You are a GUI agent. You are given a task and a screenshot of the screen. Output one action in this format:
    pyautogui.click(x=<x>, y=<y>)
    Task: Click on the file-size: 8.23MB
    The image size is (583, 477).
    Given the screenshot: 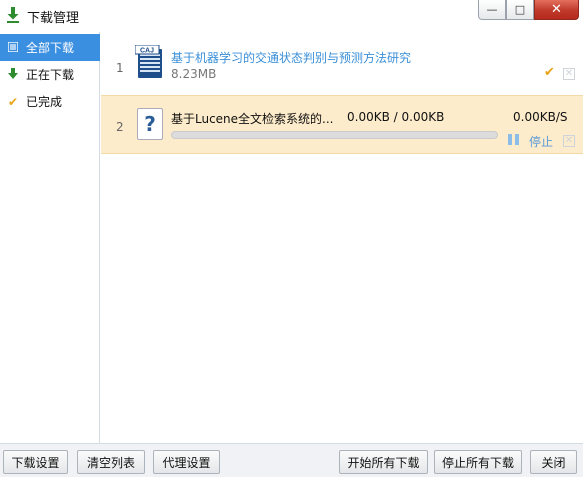 What is the action you would take?
    pyautogui.click(x=194, y=74)
    